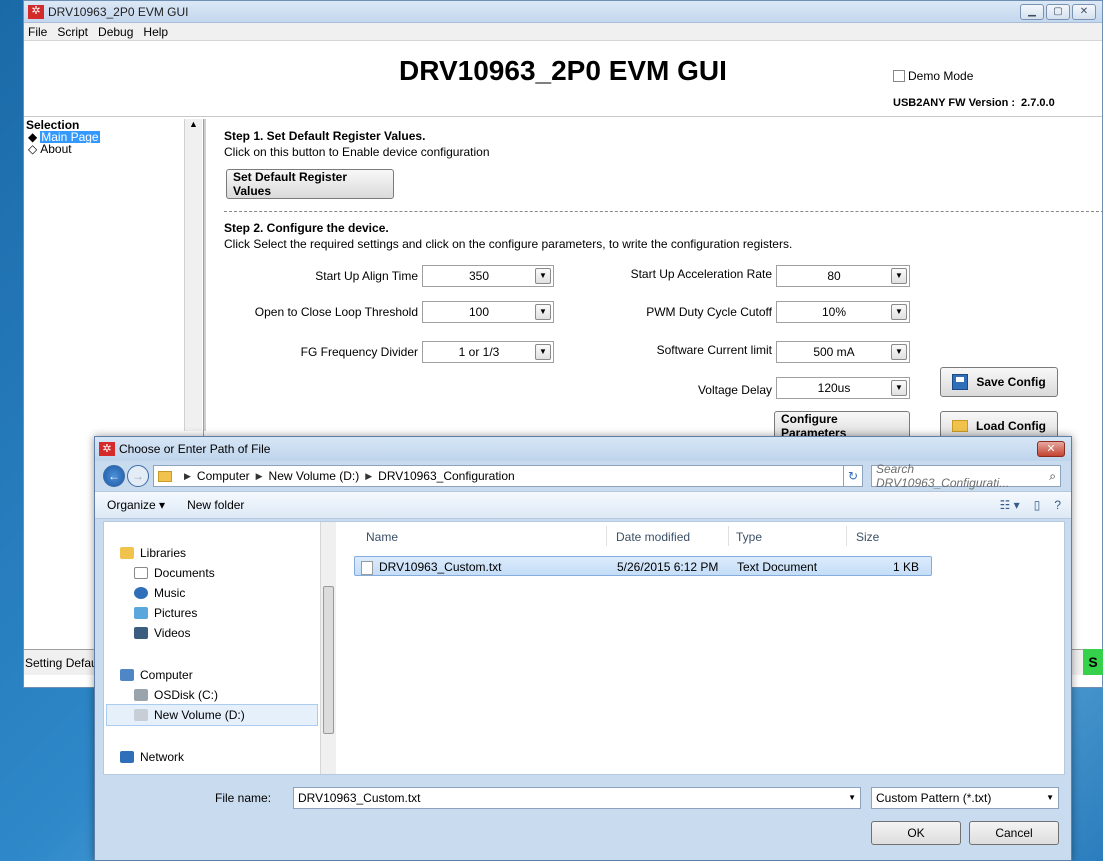 The image size is (1103, 861). What do you see at coordinates (195, 449) in the screenshot?
I see `dialog-title: Choose or Enter Path of File` at bounding box center [195, 449].